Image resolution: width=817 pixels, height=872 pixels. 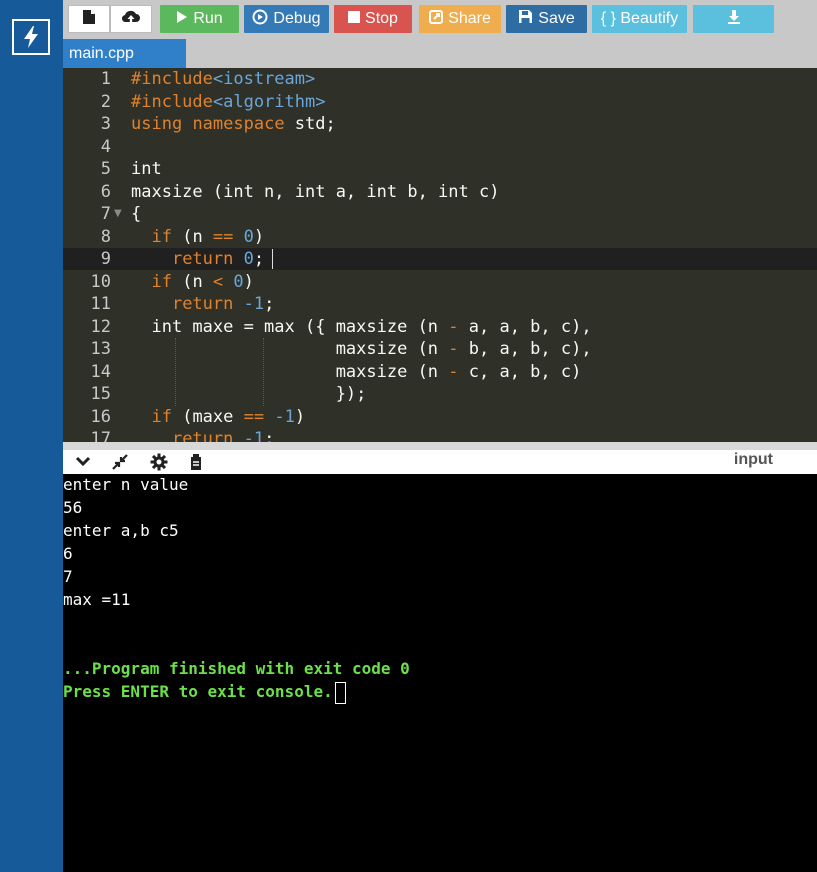 What do you see at coordinates (146, 169) in the screenshot?
I see `code-line: int` at bounding box center [146, 169].